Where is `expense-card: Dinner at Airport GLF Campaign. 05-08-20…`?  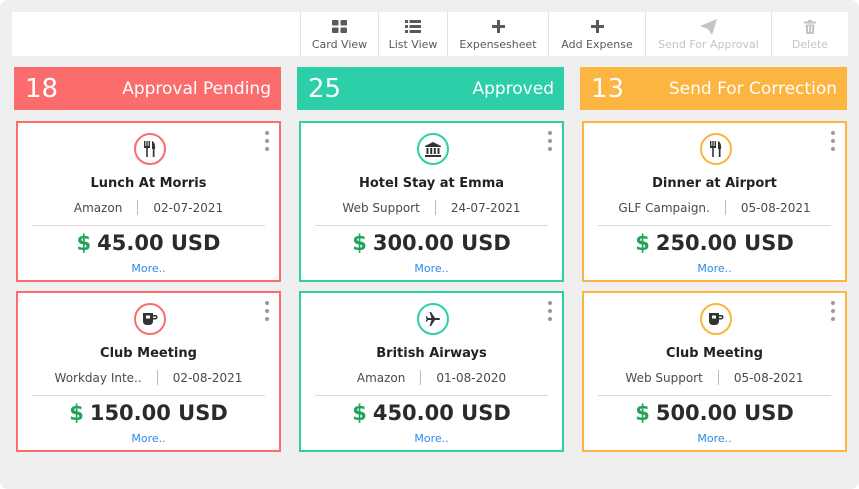 expense-card: Dinner at Airport GLF Campaign. 05-08-20… is located at coordinates (714, 201).